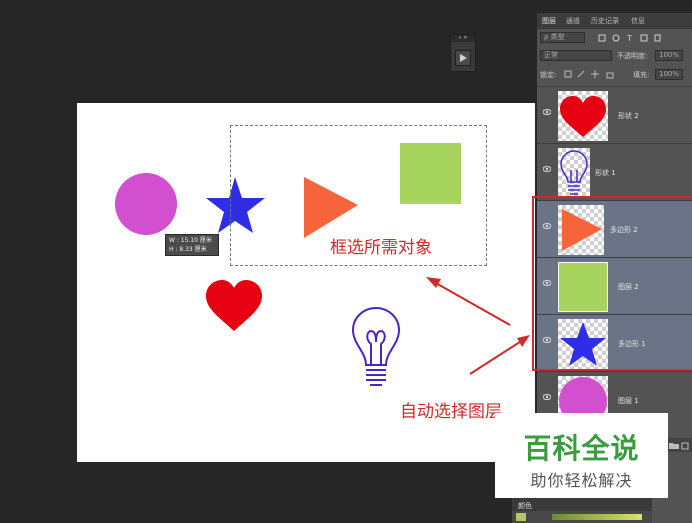  I want to click on svg-text: T, so click(629, 38).